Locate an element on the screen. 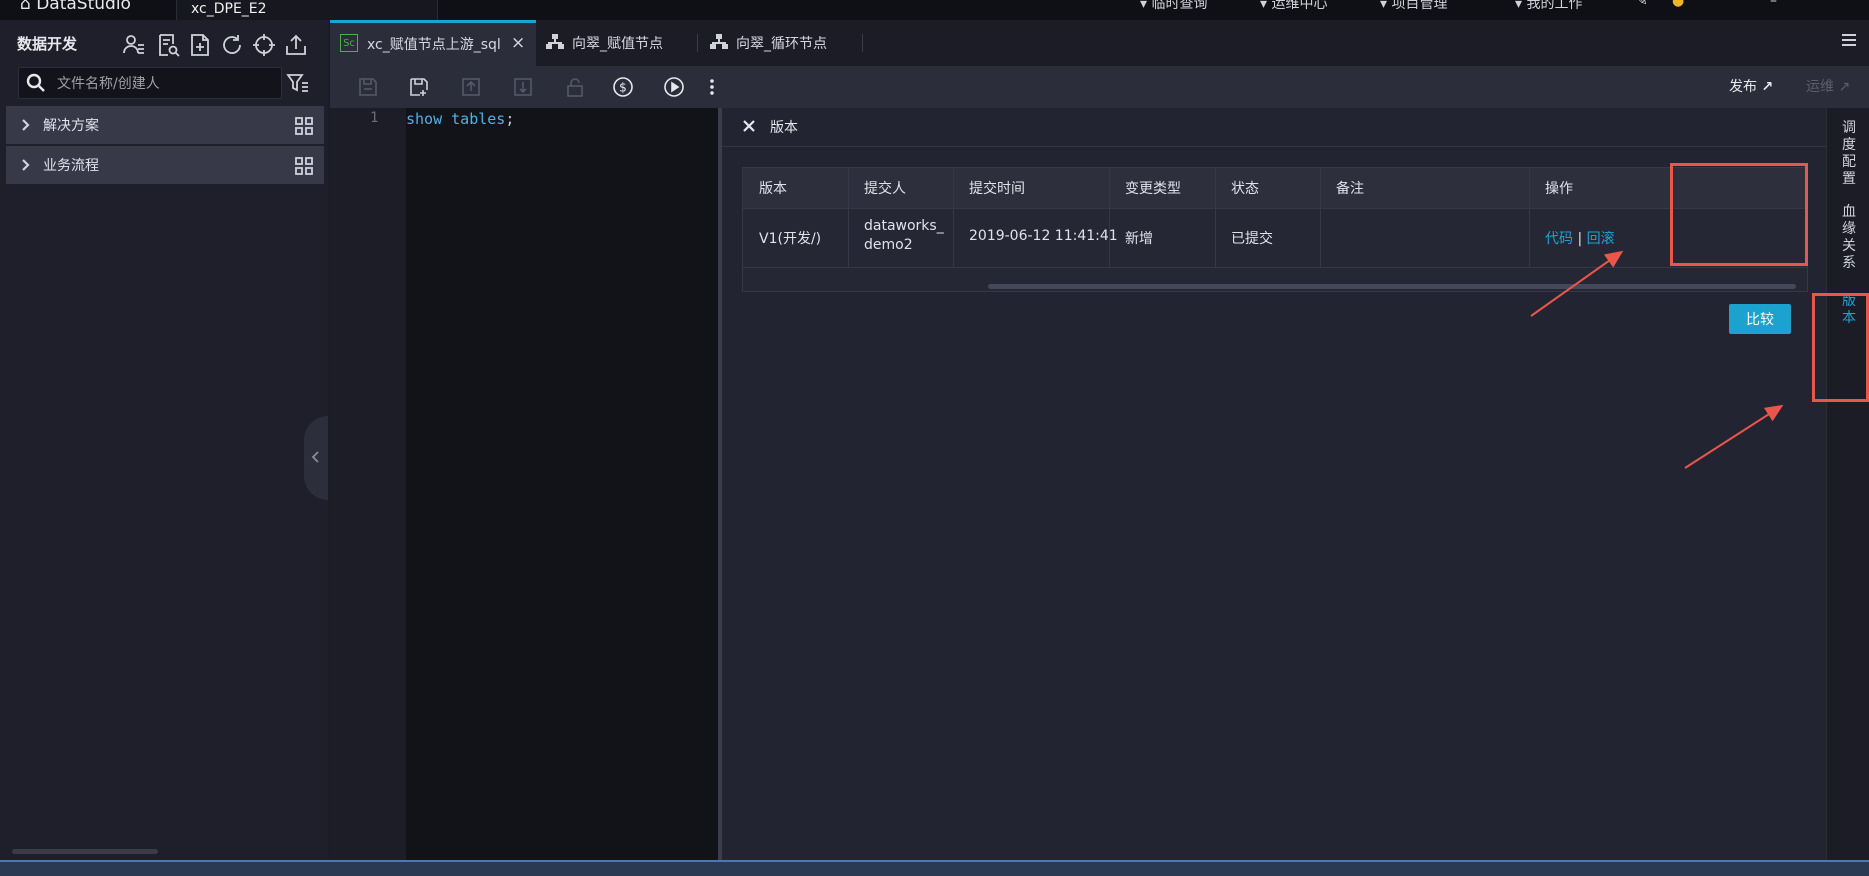 The image size is (1869, 876). os-taskbar is located at coordinates (934, 868).